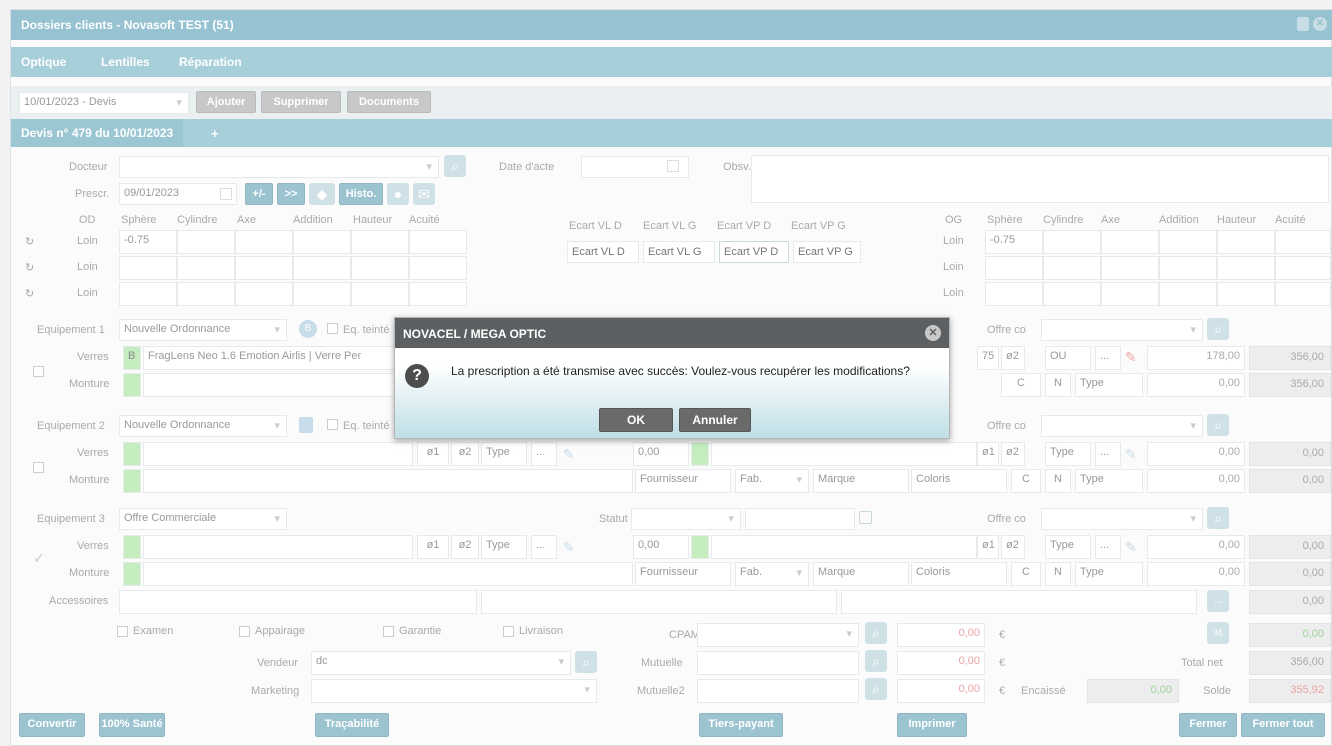 The width and height of the screenshot is (1332, 746). I want to click on equip2-offre-select, so click(1122, 426).